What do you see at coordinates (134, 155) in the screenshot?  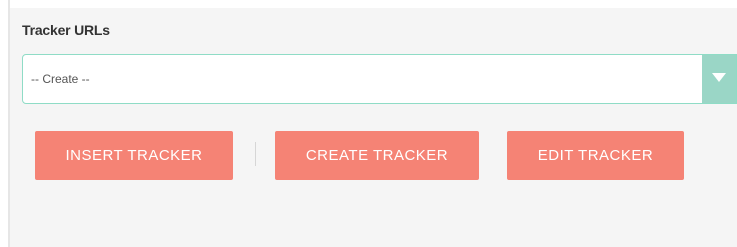 I see `insert-tracker-button: INSERT TRACKER` at bounding box center [134, 155].